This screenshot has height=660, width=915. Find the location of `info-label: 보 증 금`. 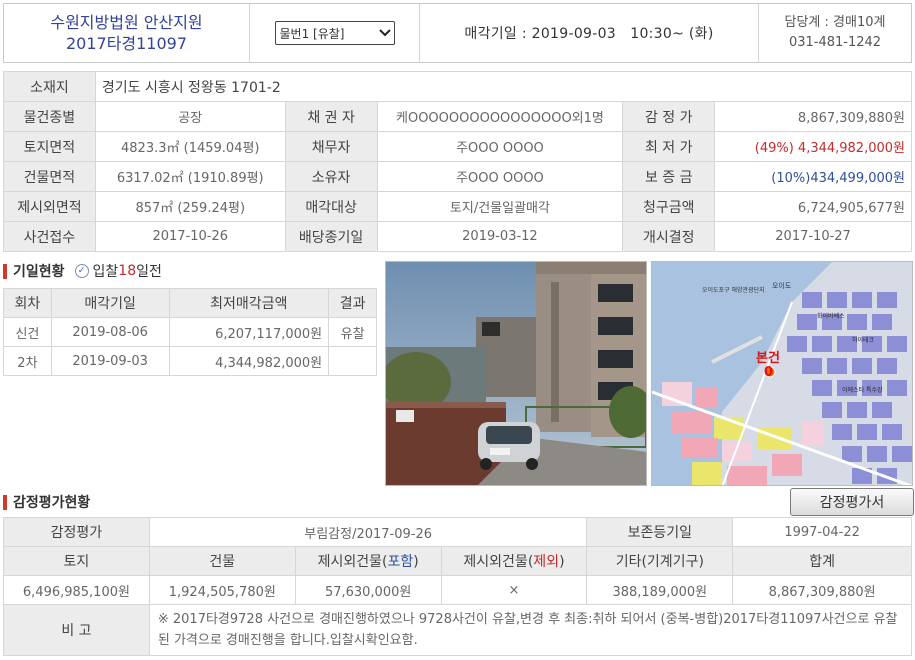

info-label: 보 증 금 is located at coordinates (669, 176).